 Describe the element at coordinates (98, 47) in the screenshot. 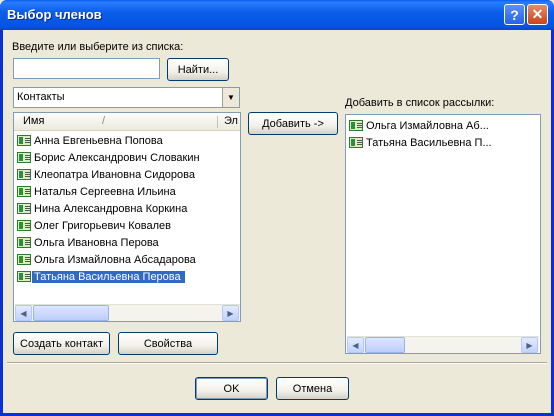

I see `search-label: Введите или выберите из списка:` at that location.